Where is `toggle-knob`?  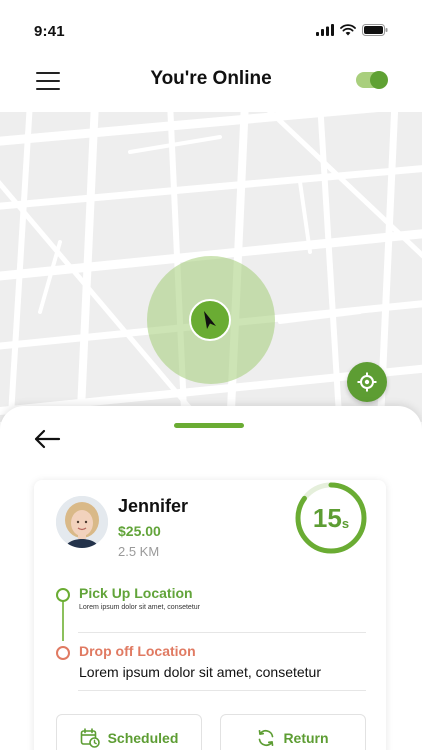
toggle-knob is located at coordinates (379, 80).